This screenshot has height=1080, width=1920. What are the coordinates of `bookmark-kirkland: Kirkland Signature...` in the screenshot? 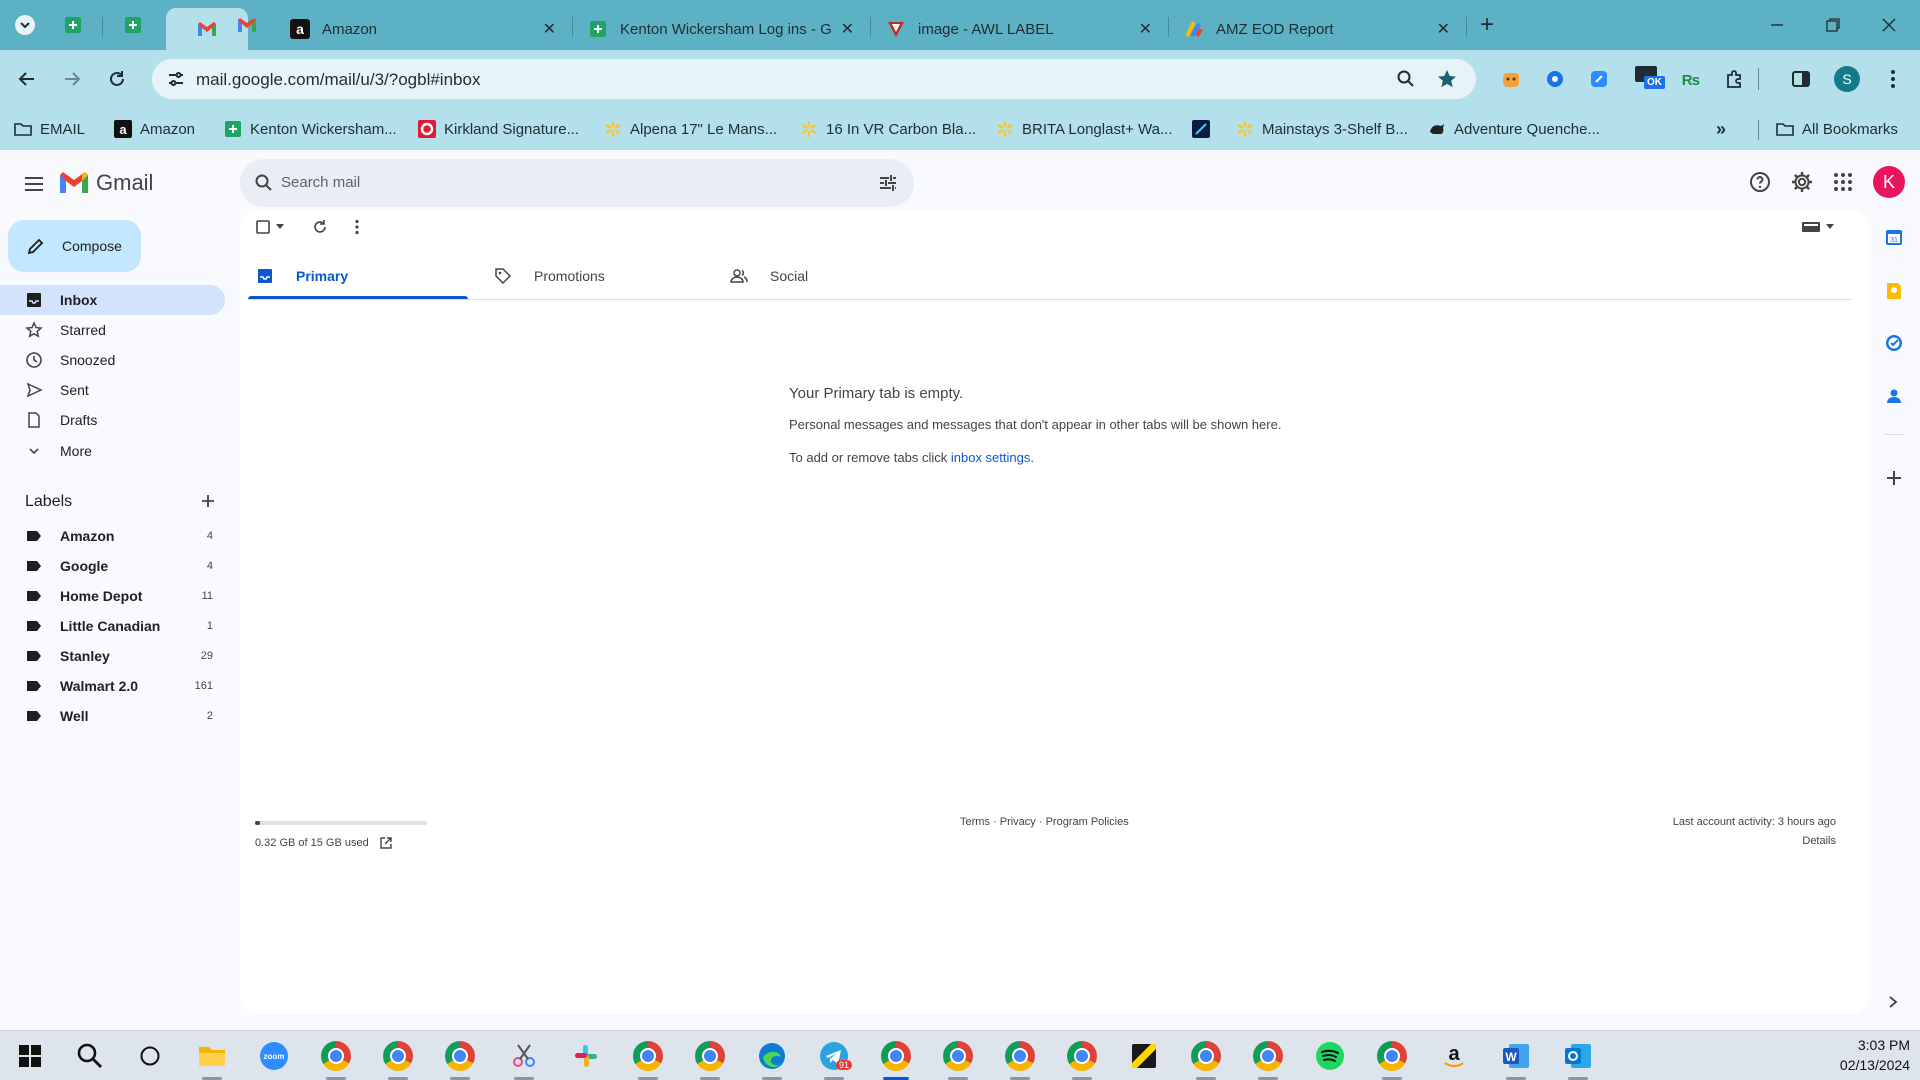 It's located at (498, 129).